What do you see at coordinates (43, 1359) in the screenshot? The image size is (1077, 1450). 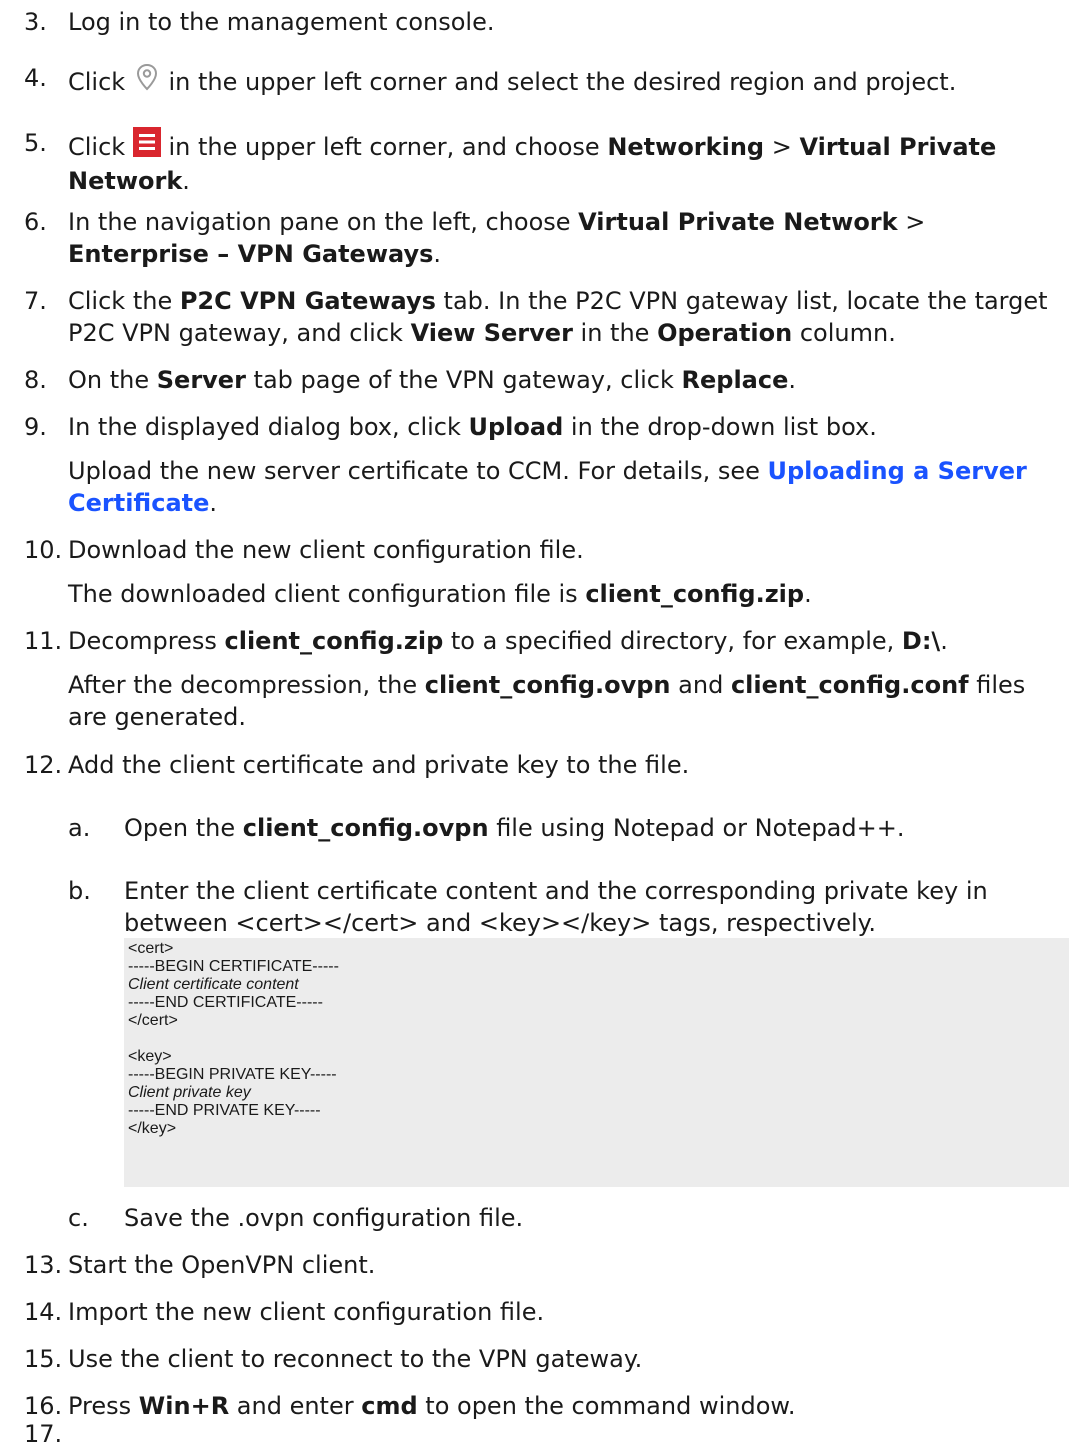 I see `step-number: 15.` at bounding box center [43, 1359].